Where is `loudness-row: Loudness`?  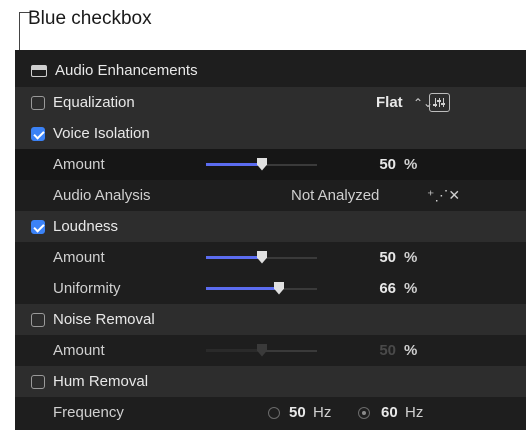
loudness-row: Loudness is located at coordinates (270, 226).